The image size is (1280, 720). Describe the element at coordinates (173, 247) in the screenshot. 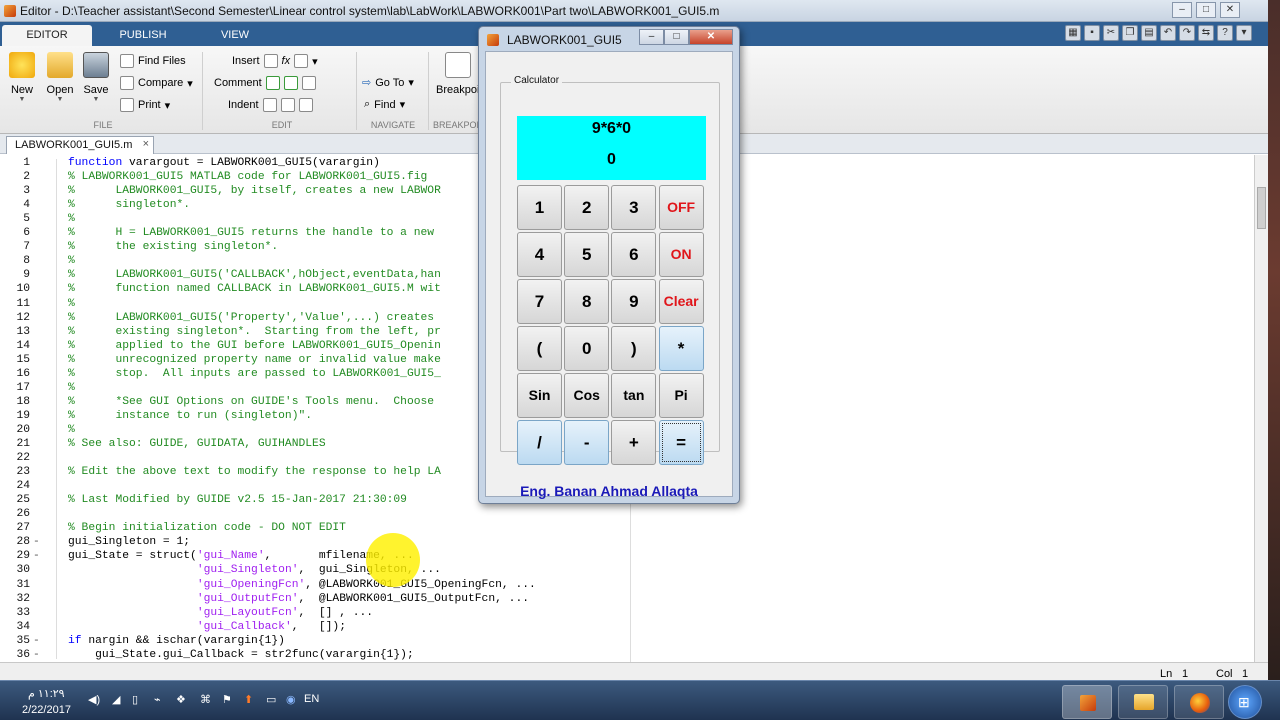

I see `code-line: % the existing singleton*.` at that location.